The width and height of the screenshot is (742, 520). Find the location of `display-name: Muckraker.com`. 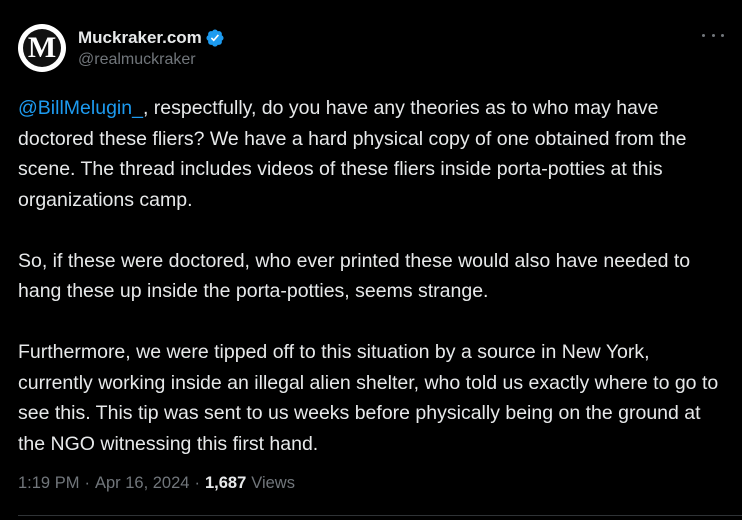

display-name: Muckraker.com is located at coordinates (140, 38).